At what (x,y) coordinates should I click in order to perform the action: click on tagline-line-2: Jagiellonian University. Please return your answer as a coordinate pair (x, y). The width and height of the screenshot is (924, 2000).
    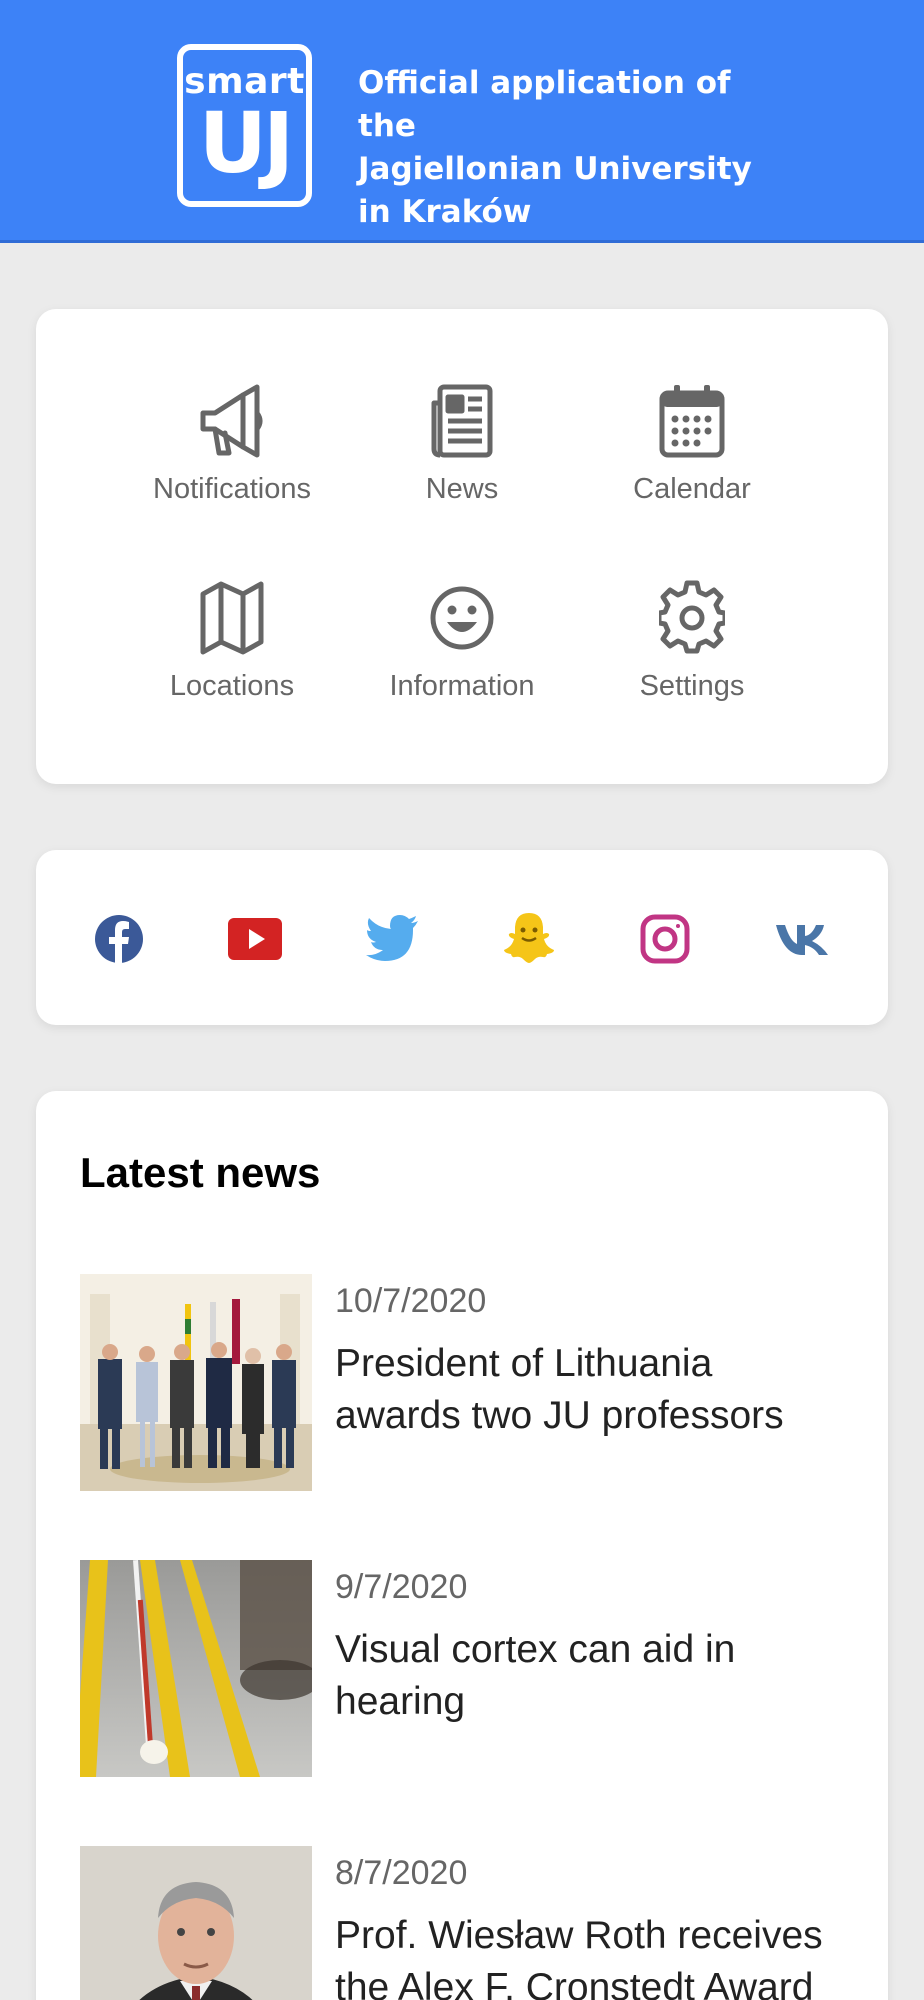
    Looking at the image, I should click on (555, 169).